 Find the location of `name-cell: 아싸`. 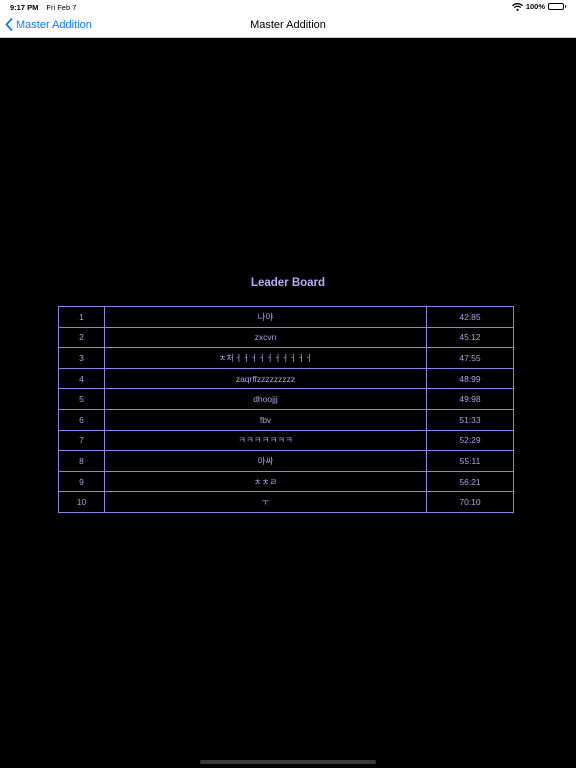

name-cell: 아싸 is located at coordinates (265, 461).